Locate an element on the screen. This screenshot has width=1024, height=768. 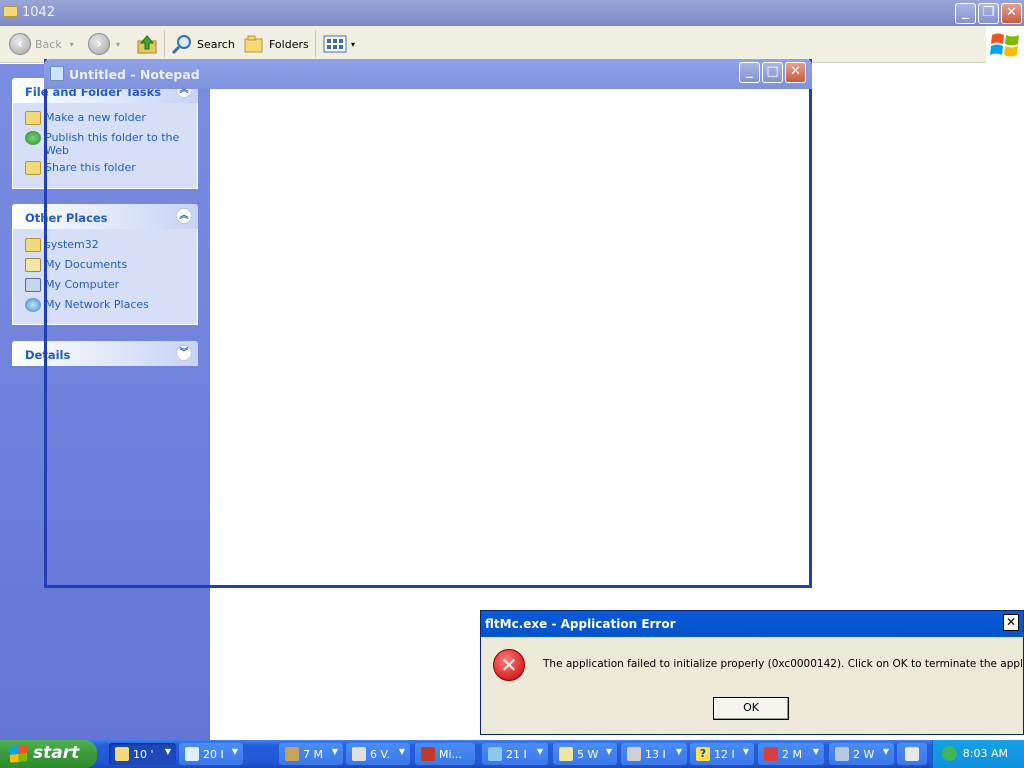
task-label: 7 M is located at coordinates (313, 754).